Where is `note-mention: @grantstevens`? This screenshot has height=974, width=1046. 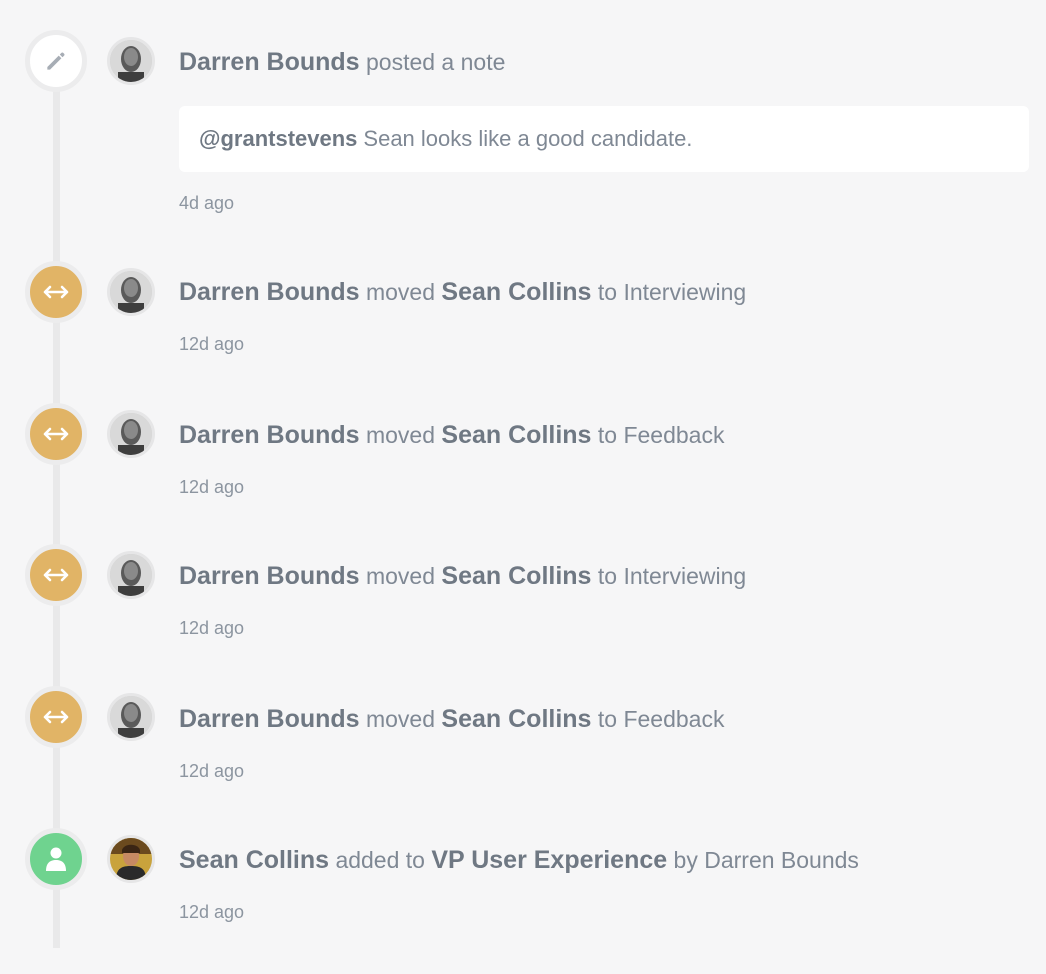
note-mention: @grantstevens is located at coordinates (278, 139).